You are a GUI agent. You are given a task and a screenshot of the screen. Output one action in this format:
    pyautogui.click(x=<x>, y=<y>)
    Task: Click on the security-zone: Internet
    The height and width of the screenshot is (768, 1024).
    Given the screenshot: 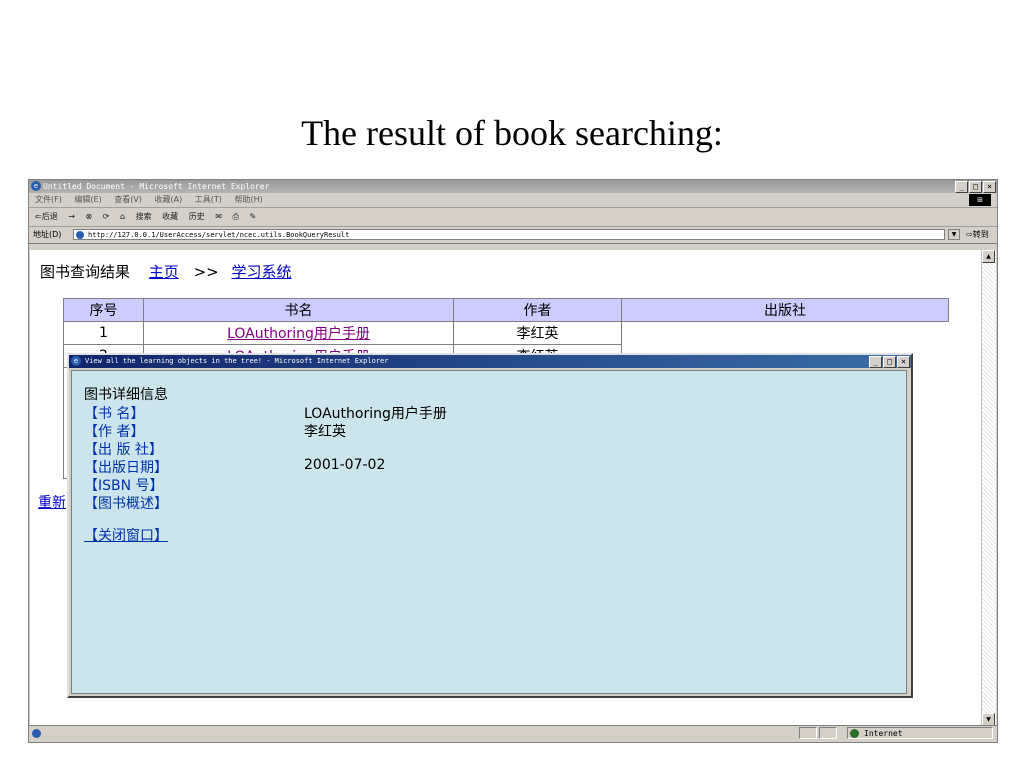 What is the action you would take?
    pyautogui.click(x=920, y=733)
    